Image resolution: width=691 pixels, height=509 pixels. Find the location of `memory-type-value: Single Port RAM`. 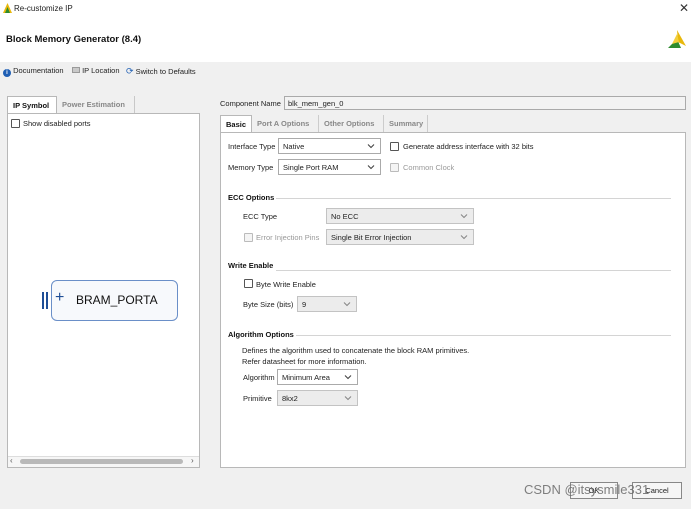

memory-type-value: Single Port RAM is located at coordinates (311, 167).